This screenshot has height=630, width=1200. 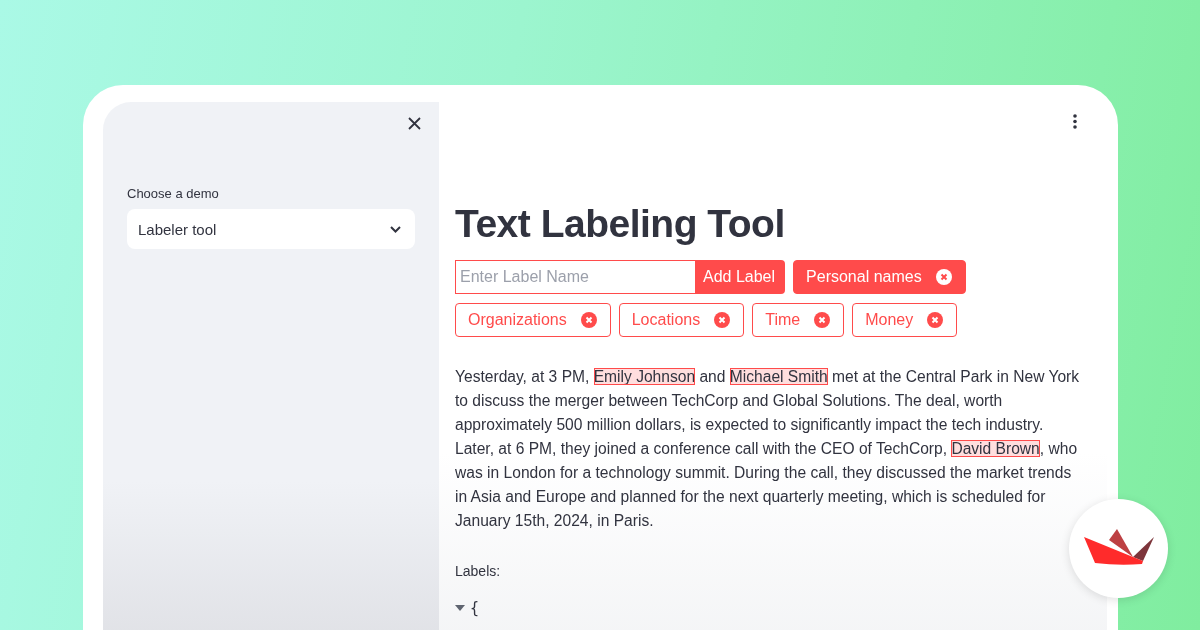 I want to click on page-title: Text Labeling Tool, so click(x=620, y=224).